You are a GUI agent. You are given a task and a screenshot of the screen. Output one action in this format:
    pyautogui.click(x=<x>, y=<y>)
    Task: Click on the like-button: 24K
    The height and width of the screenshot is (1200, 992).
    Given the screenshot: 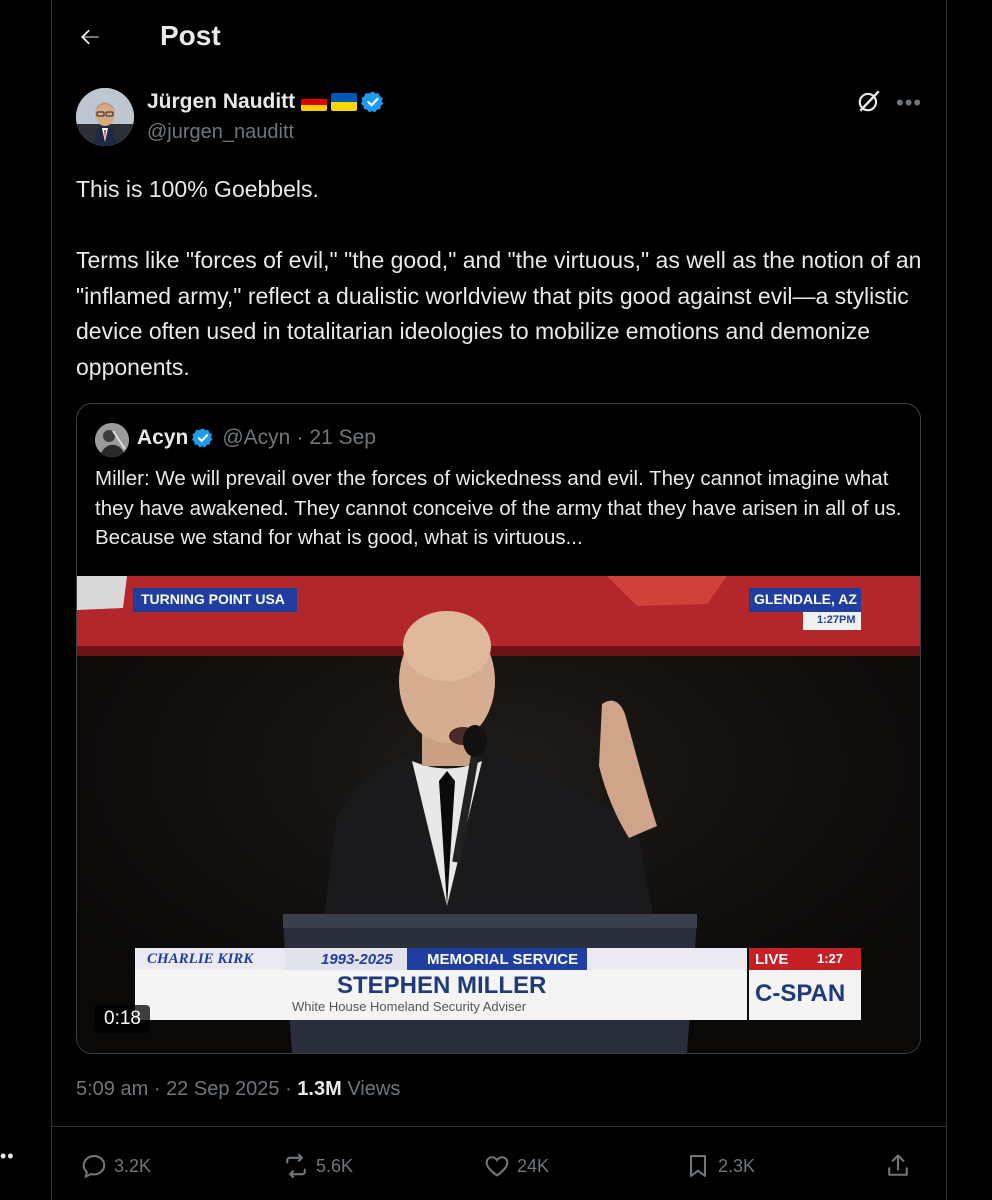 What is the action you would take?
    pyautogui.click(x=516, y=1166)
    